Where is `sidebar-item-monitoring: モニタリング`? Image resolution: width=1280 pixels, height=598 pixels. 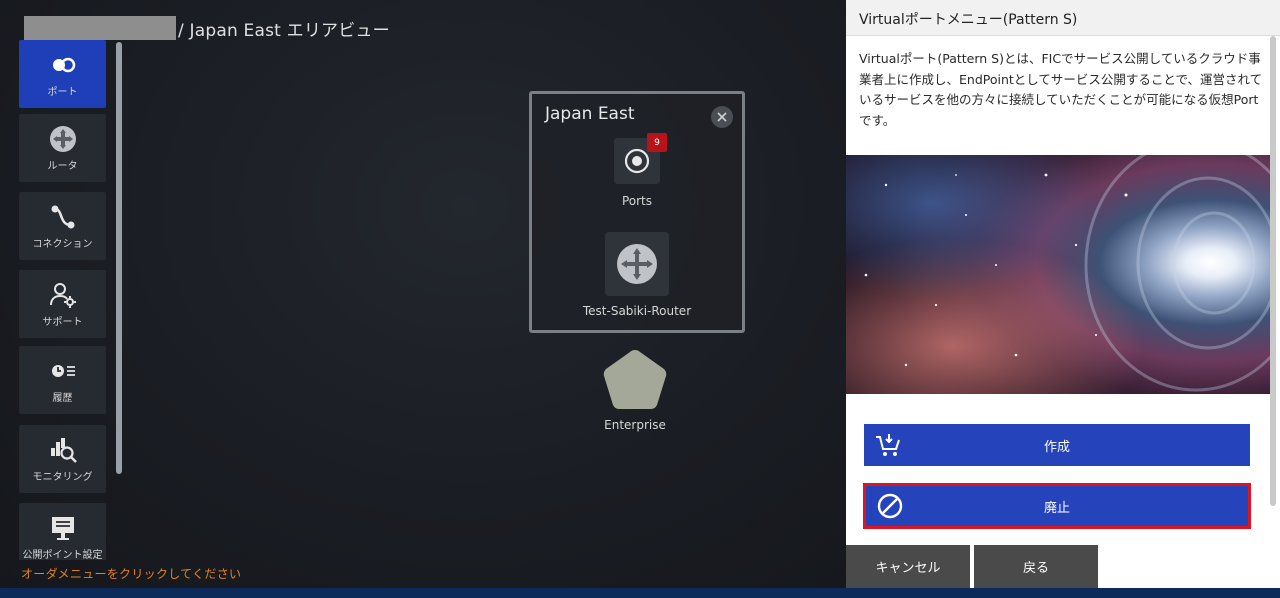 sidebar-item-monitoring: モニタリング is located at coordinates (62, 459).